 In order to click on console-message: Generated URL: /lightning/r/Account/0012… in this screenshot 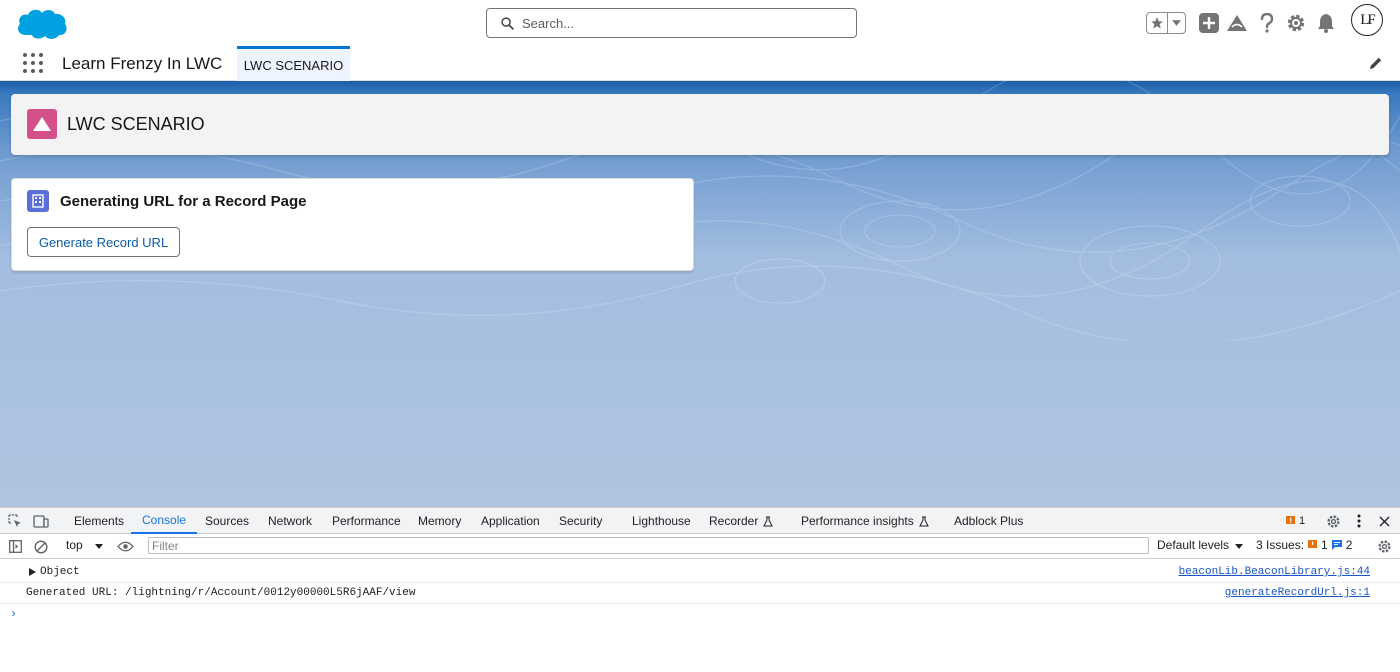, I will do `click(700, 593)`.